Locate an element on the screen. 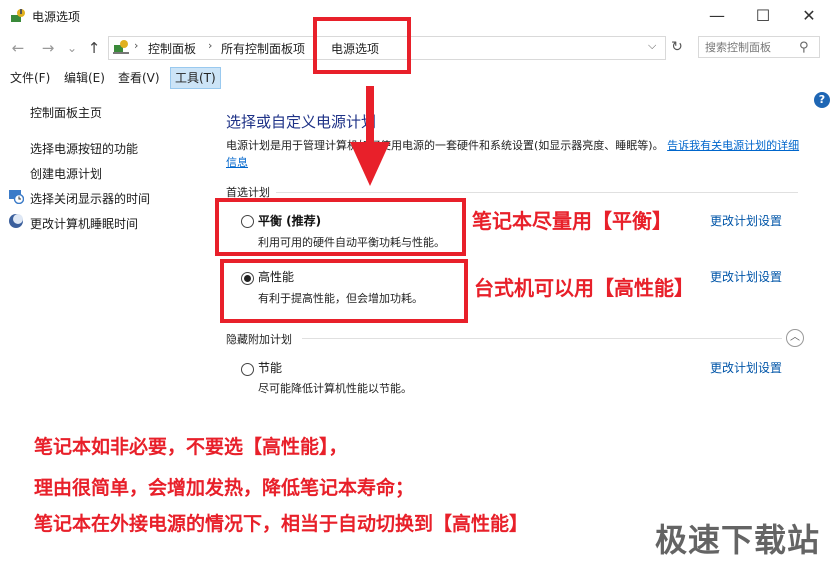 This screenshot has width=833, height=566. maximize-button: ☐ is located at coordinates (763, 15).